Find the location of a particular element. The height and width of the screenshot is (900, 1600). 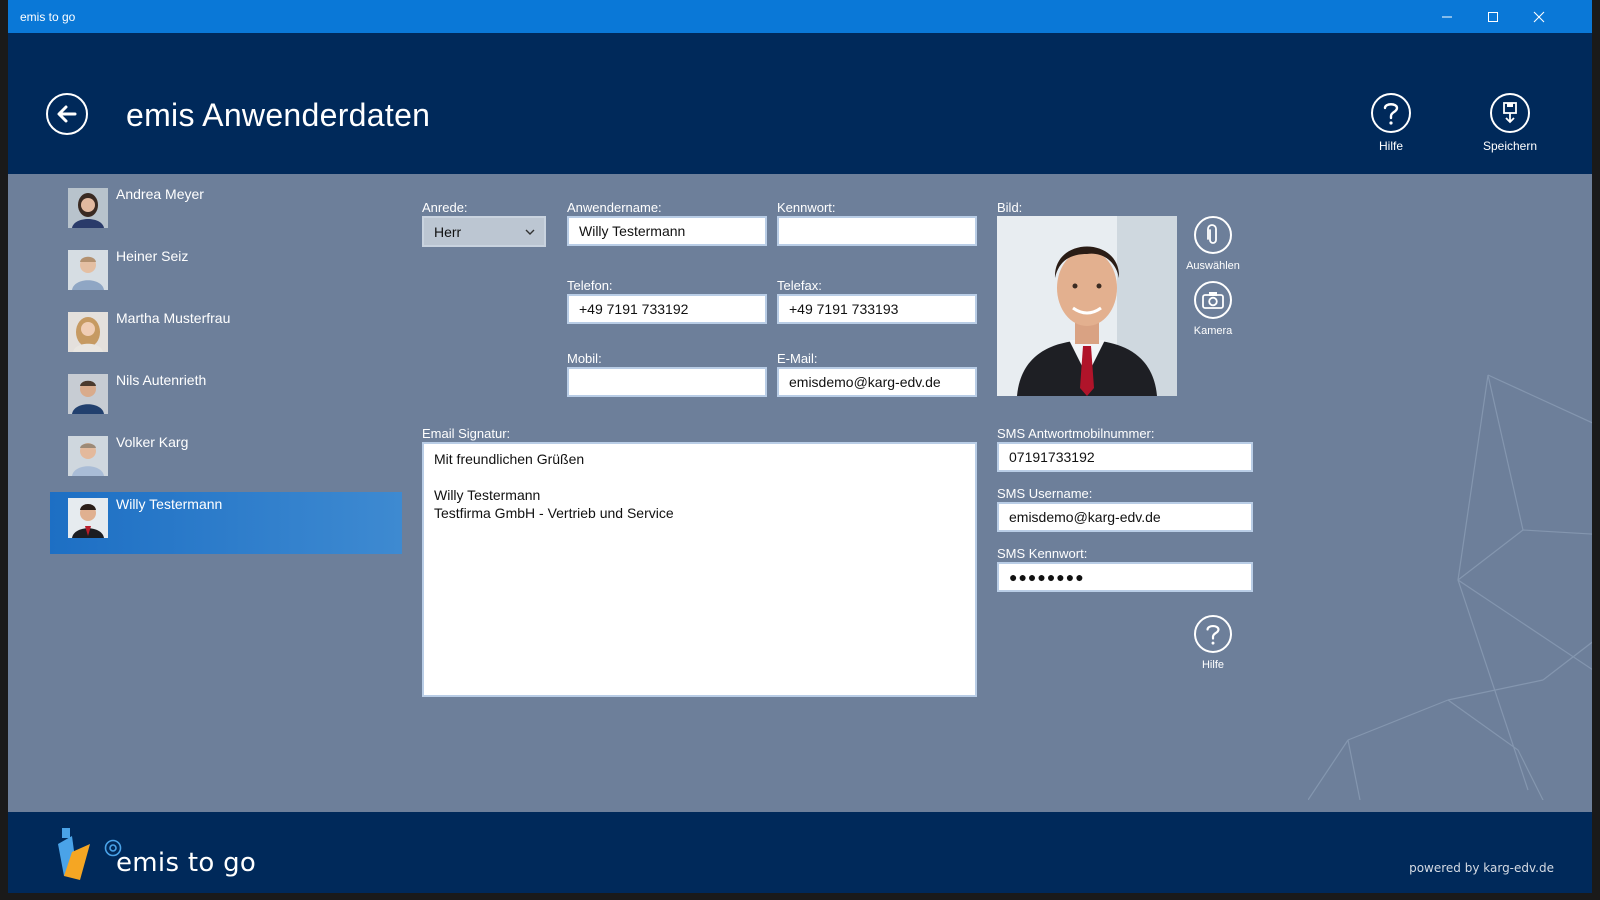

help-button: Hilfe is located at coordinates (1391, 123).